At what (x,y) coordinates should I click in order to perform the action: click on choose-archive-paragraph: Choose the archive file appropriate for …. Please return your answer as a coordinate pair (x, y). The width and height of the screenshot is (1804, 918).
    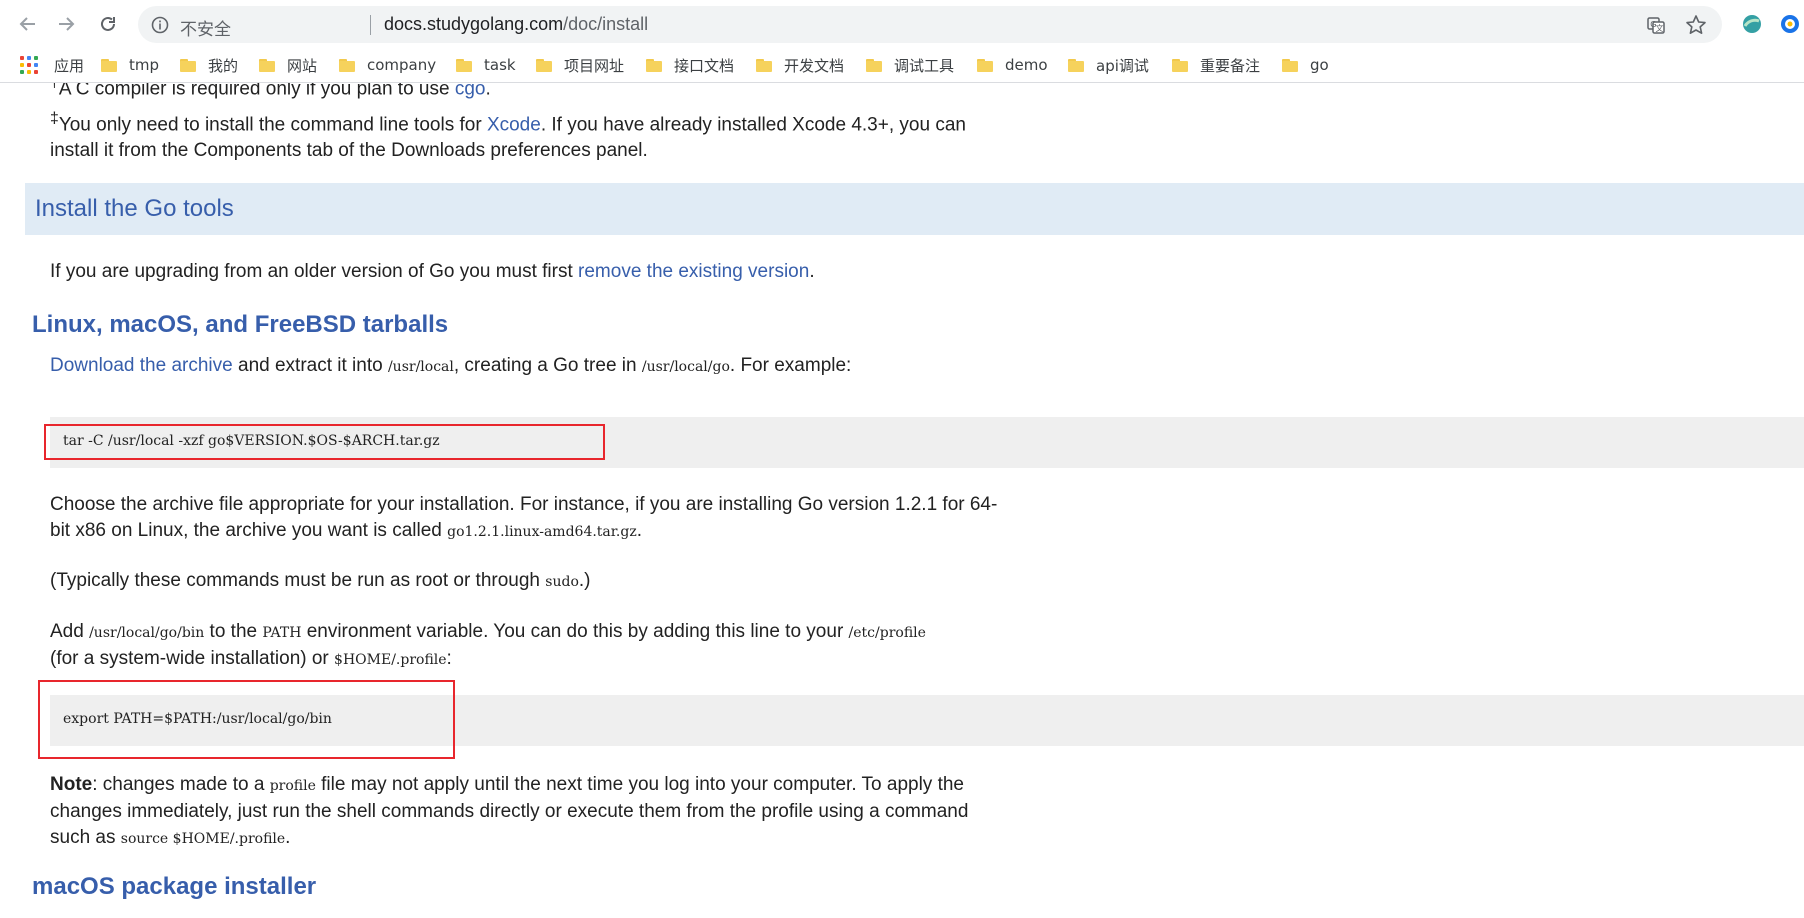
    Looking at the image, I should click on (555, 518).